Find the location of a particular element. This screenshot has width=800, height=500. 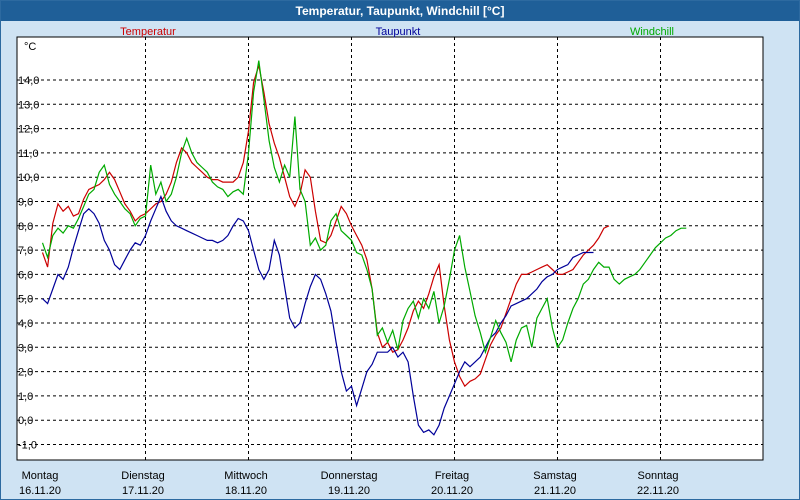

x-day-label: Montag is located at coordinates (40, 476).